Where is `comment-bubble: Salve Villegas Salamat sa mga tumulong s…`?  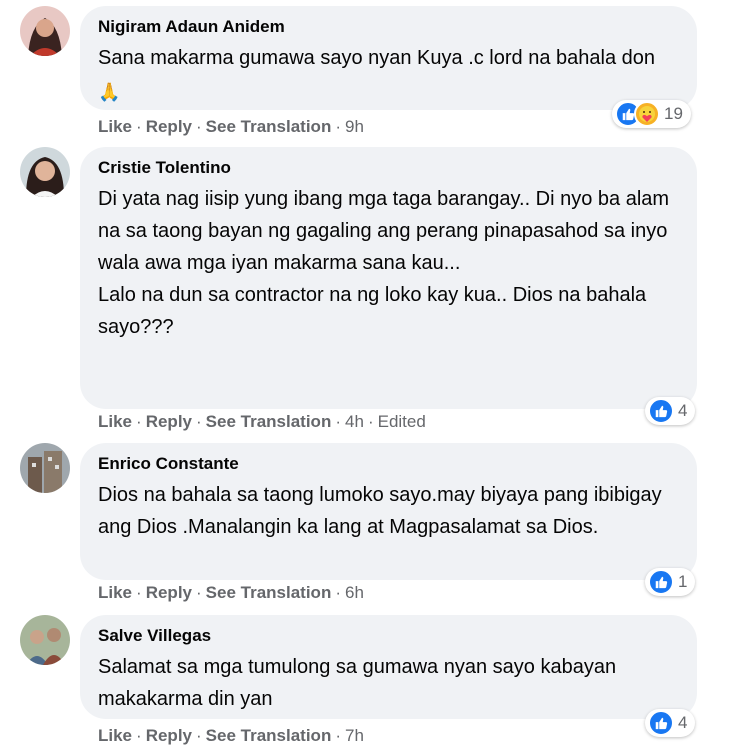 comment-bubble: Salve Villegas Salamat sa mga tumulong s… is located at coordinates (388, 667).